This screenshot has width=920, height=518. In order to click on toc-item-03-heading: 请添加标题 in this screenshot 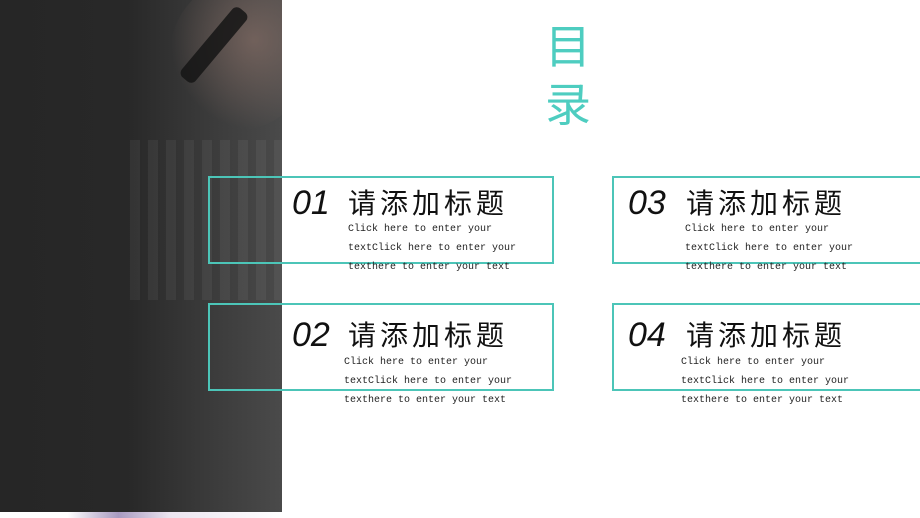, I will do `click(766, 202)`.